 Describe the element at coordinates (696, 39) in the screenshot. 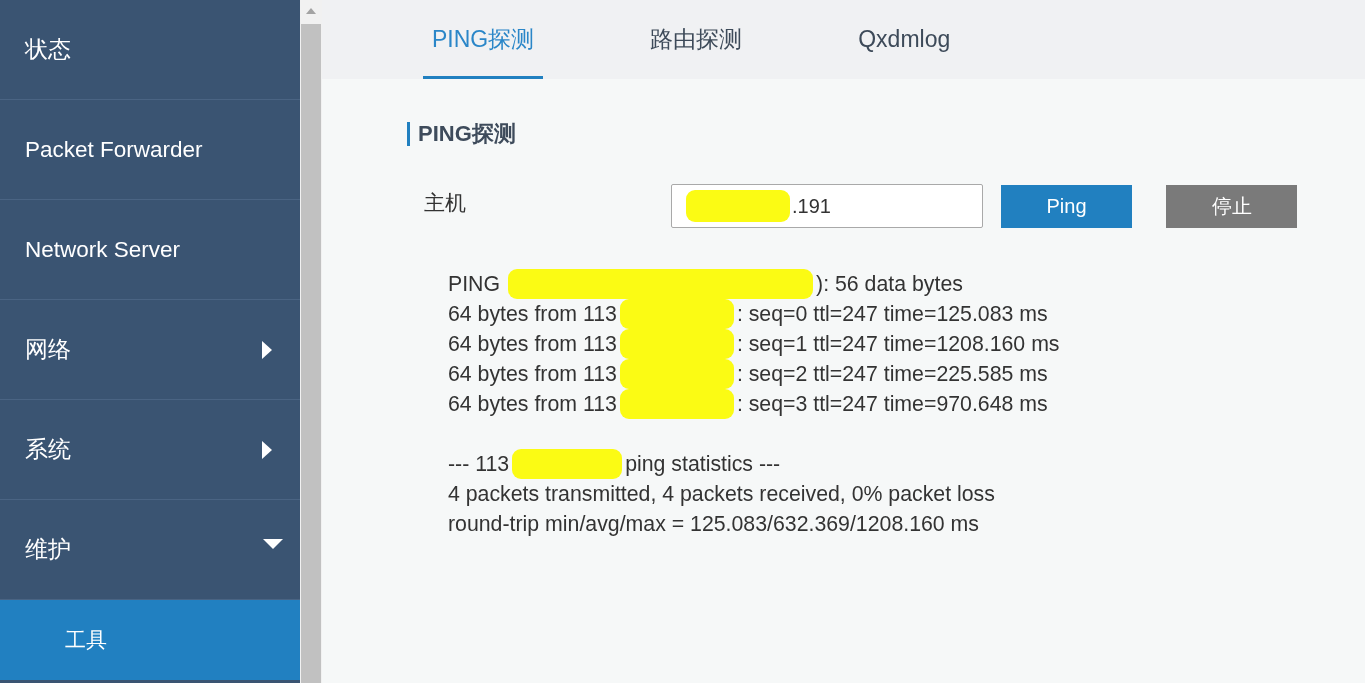

I see `tab: 路由探测` at that location.